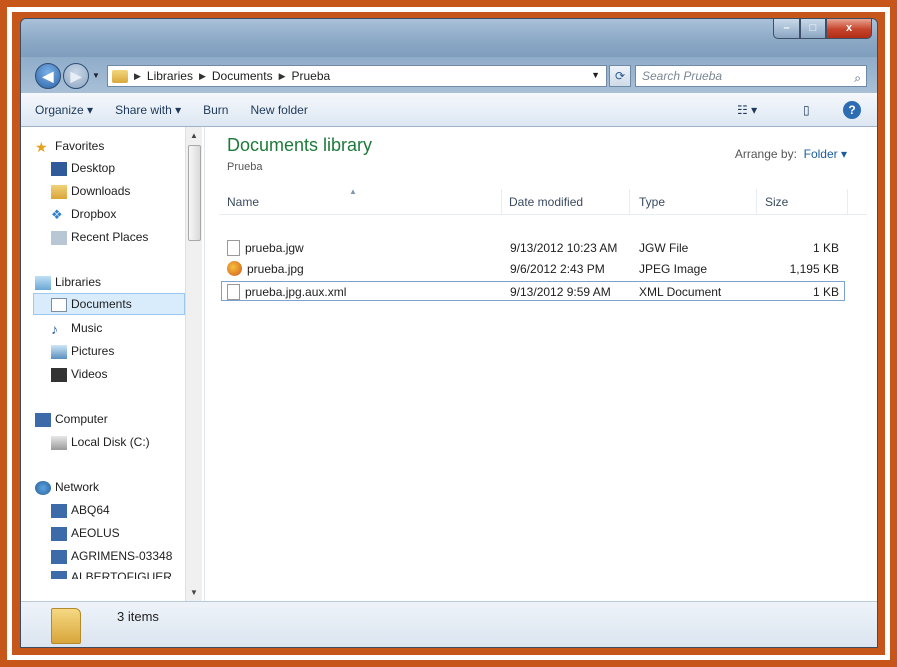 The width and height of the screenshot is (897, 667). I want to click on sidebar-item-music: ♪ Music, so click(76, 328).